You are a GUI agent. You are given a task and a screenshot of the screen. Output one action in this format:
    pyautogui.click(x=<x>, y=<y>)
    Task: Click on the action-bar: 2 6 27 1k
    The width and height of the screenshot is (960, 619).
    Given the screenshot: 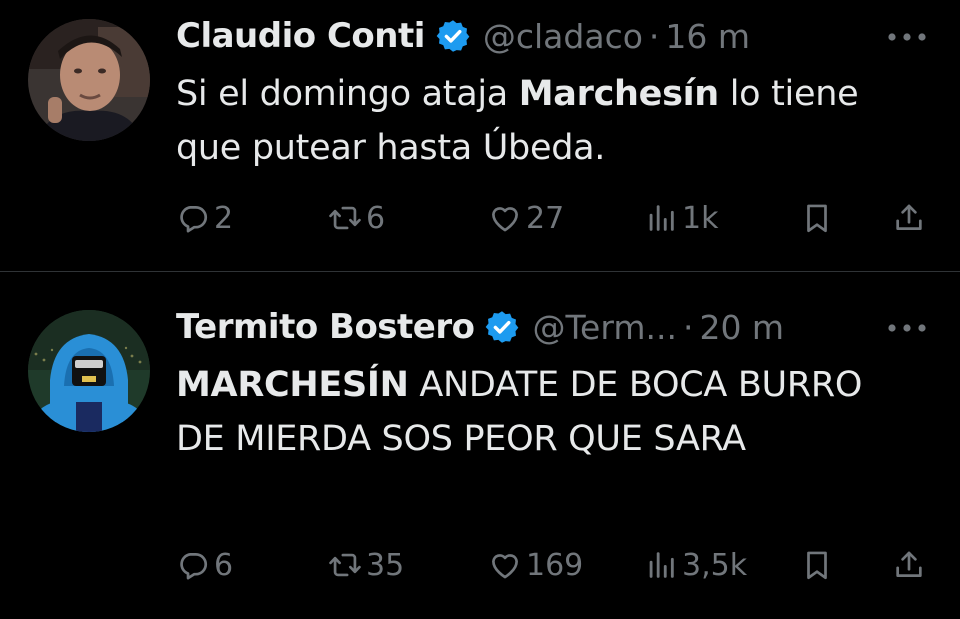 What is the action you would take?
    pyautogui.click(x=480, y=218)
    